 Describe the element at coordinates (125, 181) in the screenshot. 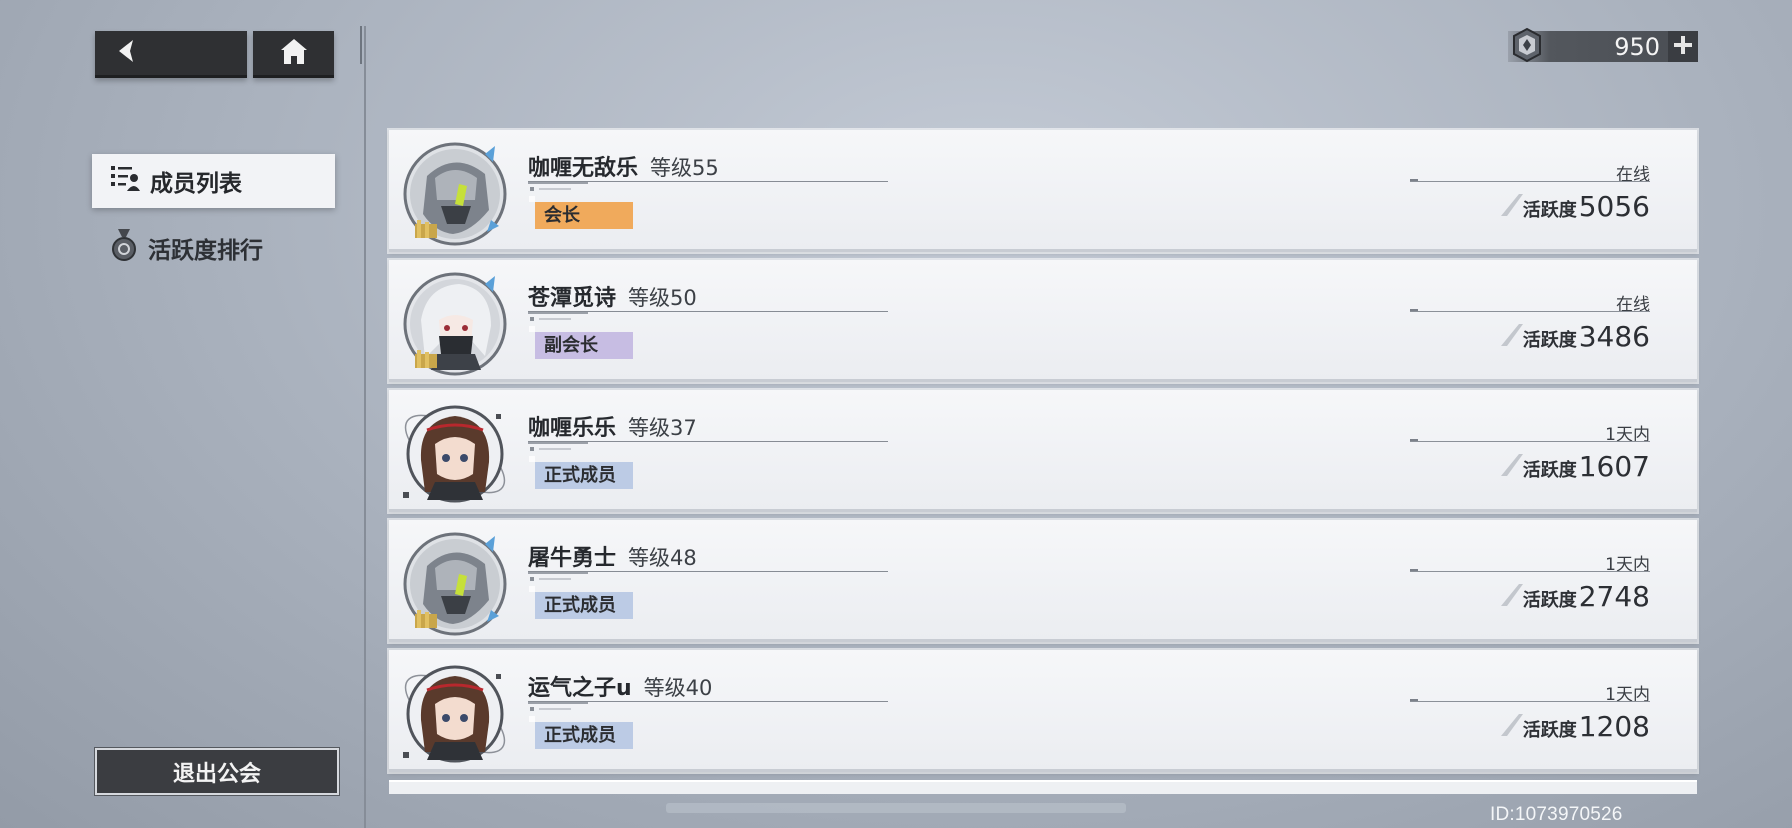

I see `member-list-icon` at that location.